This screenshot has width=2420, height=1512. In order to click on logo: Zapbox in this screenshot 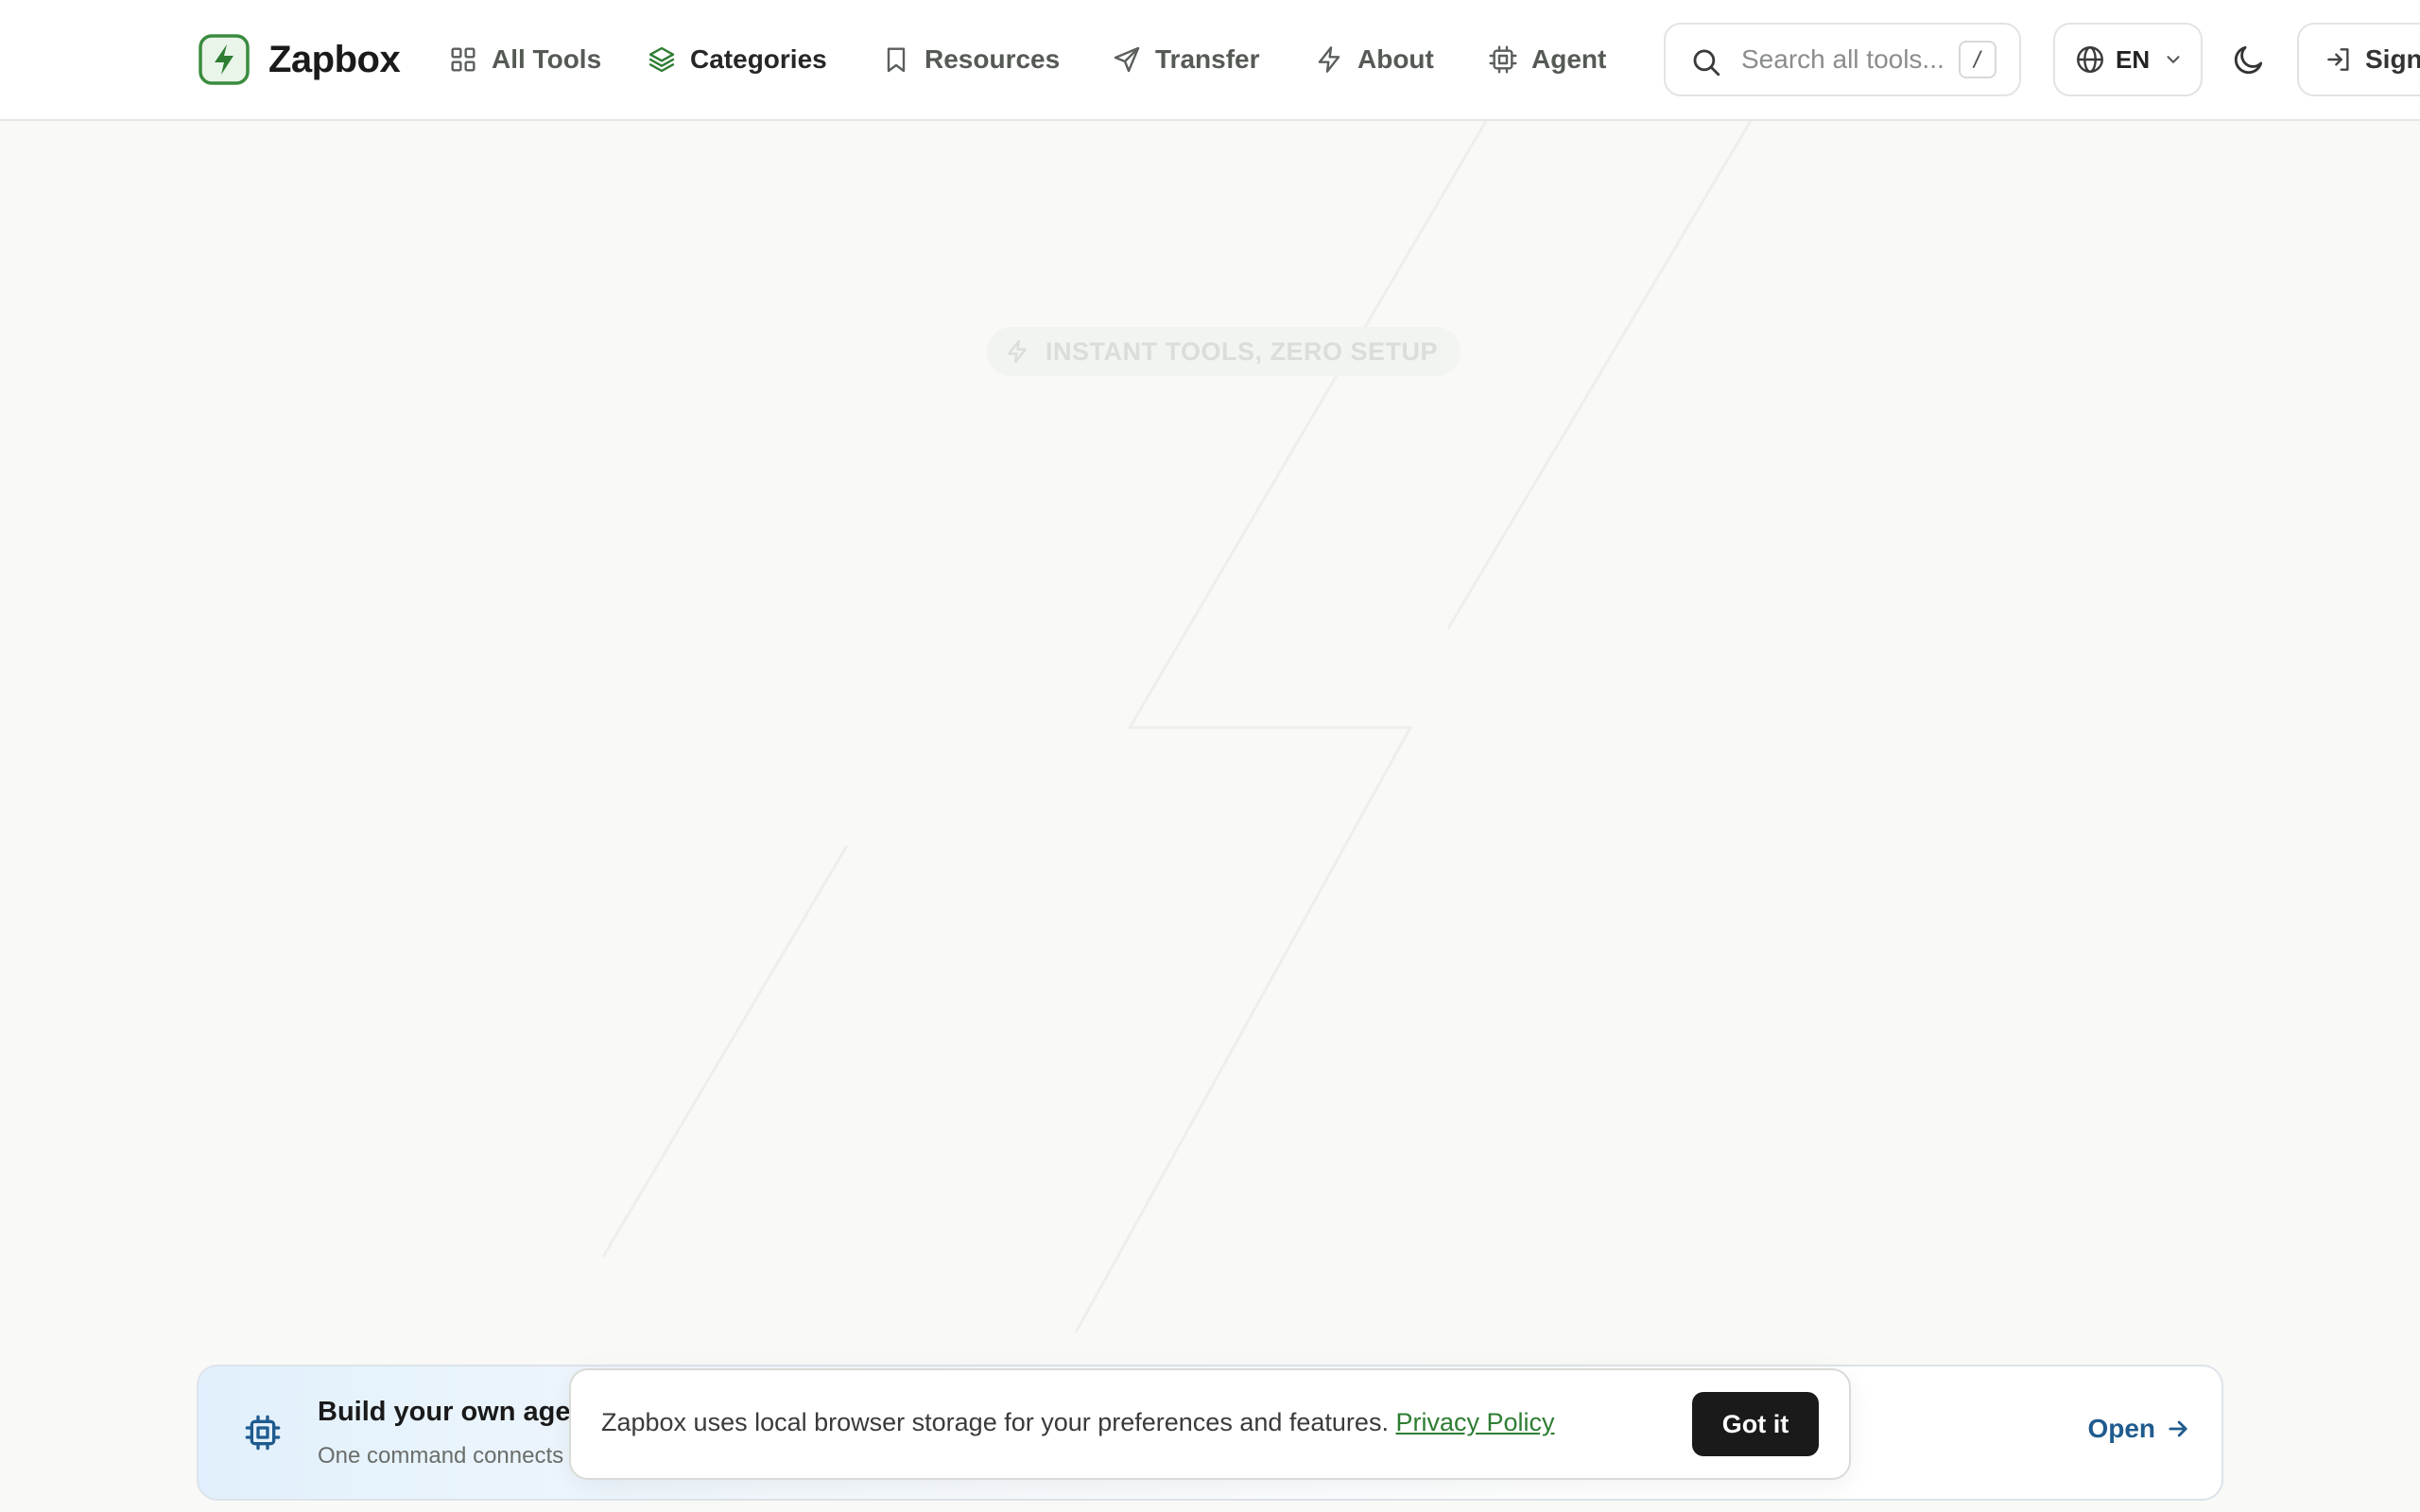, I will do `click(299, 59)`.